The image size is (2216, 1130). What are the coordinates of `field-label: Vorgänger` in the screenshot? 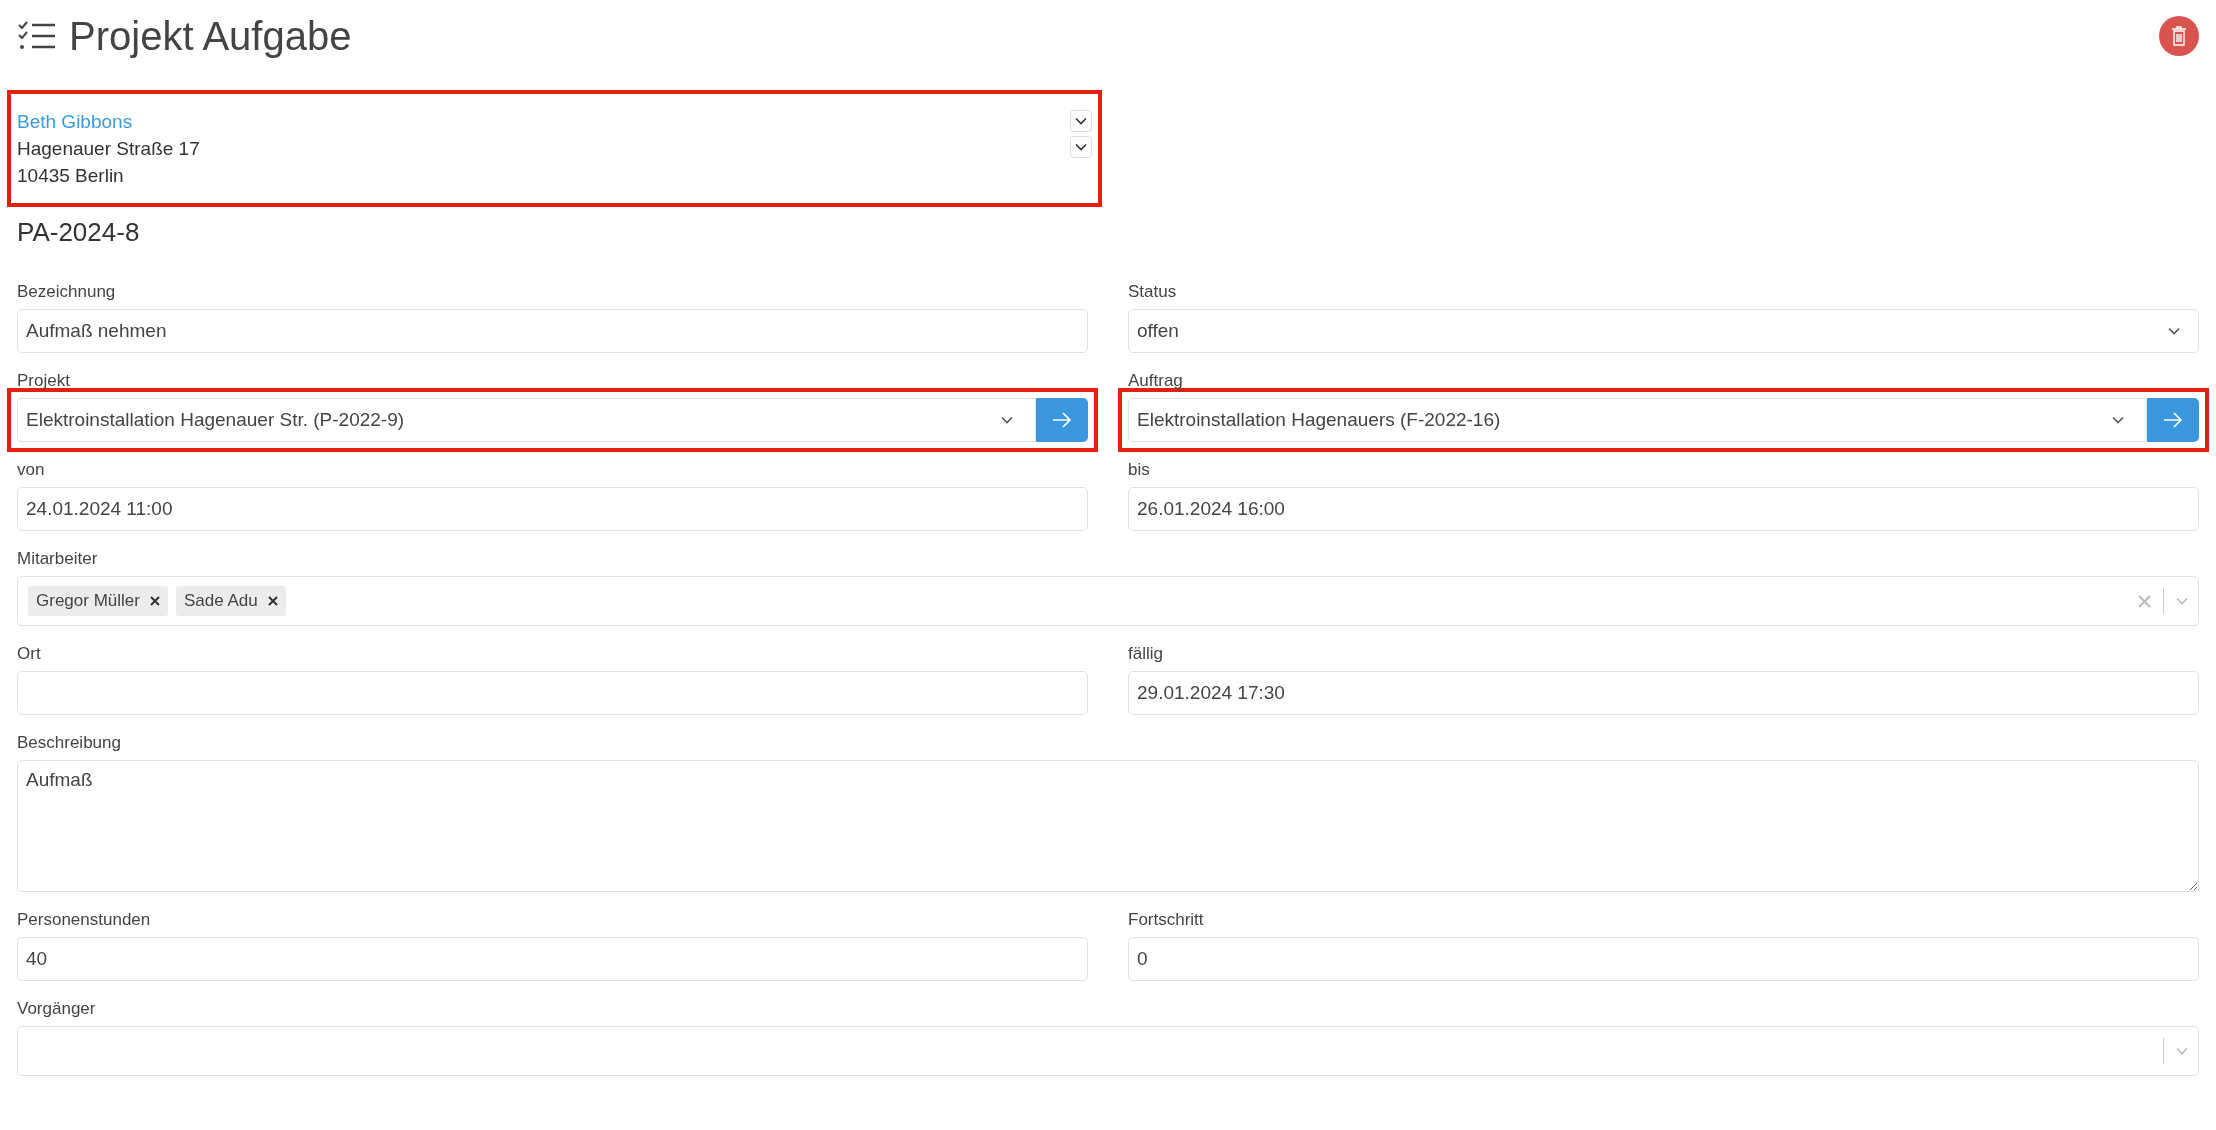 It's located at (57, 1009).